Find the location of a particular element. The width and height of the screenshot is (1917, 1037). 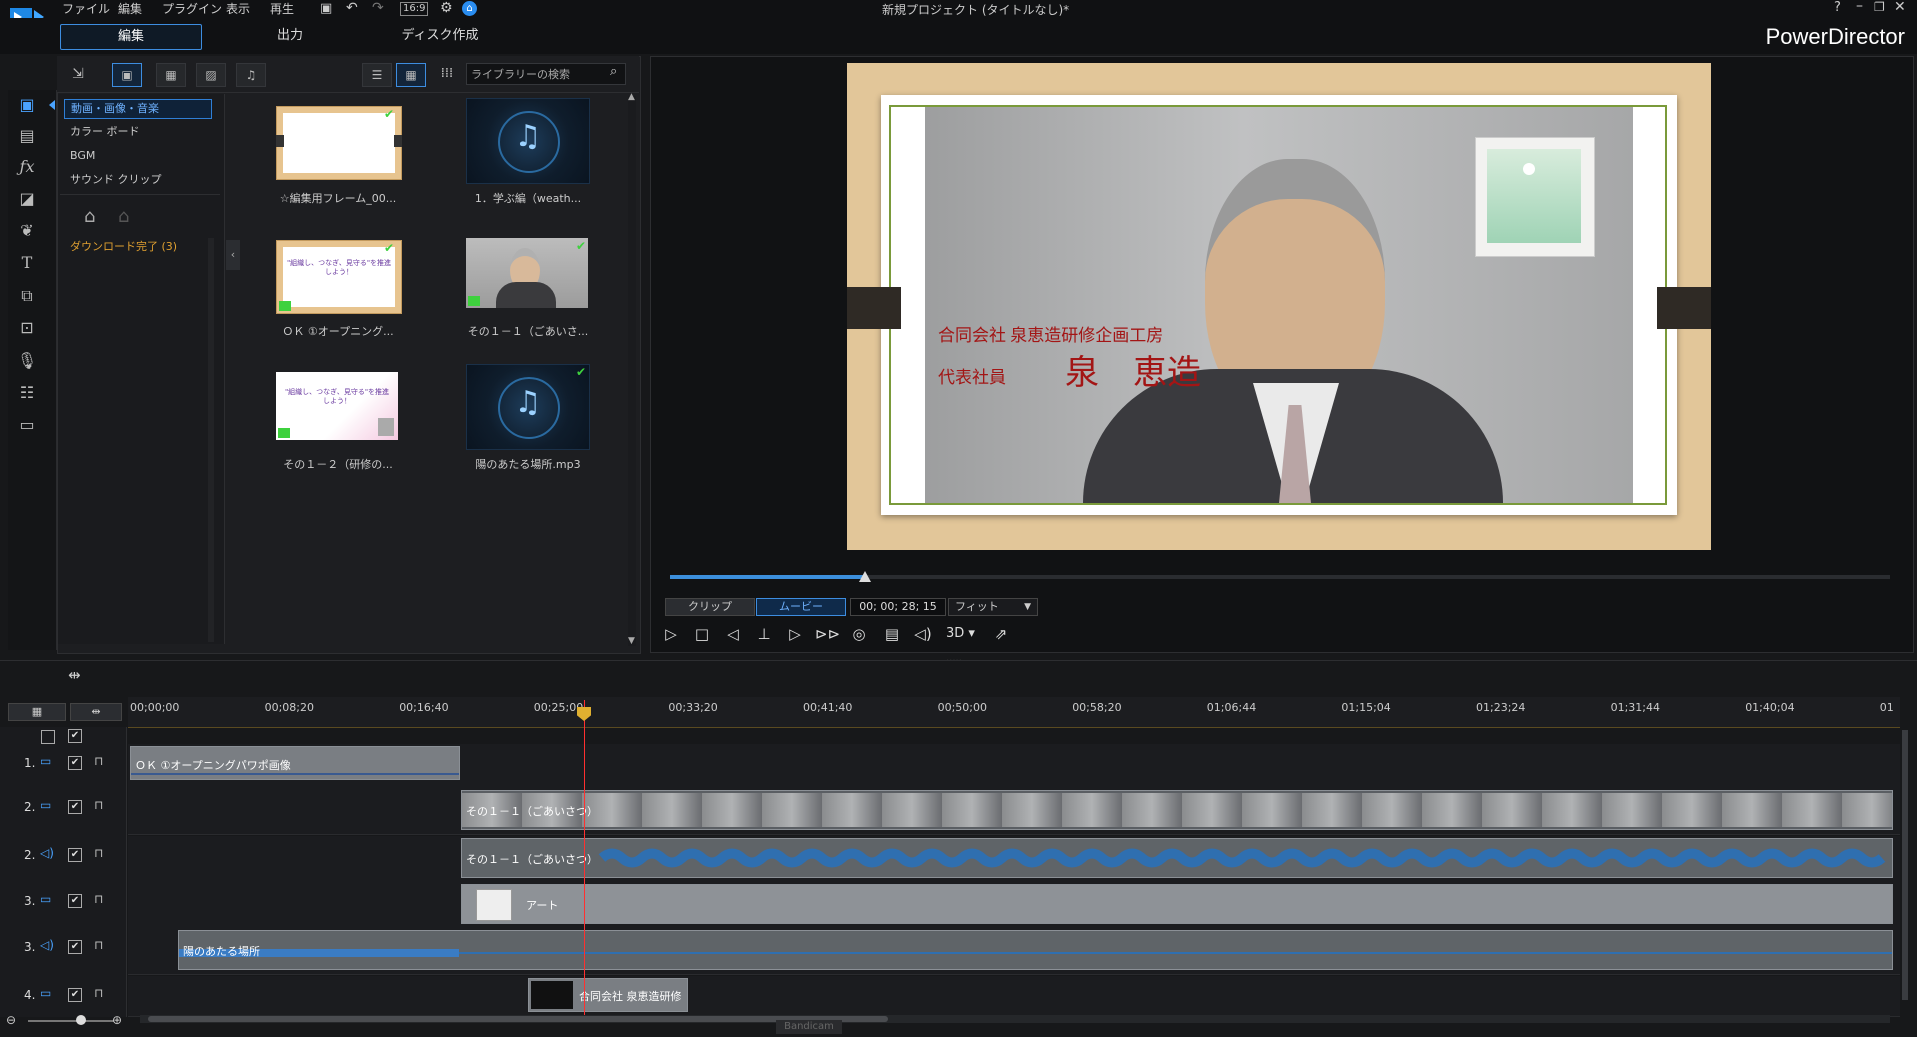

split-icon: ⇹ is located at coordinates (74, 675).